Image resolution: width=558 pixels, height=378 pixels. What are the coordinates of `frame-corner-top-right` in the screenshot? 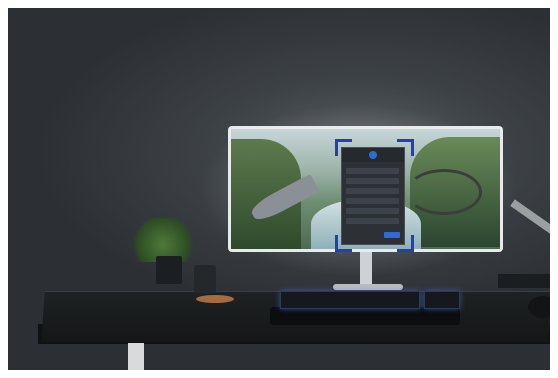 It's located at (405, 147).